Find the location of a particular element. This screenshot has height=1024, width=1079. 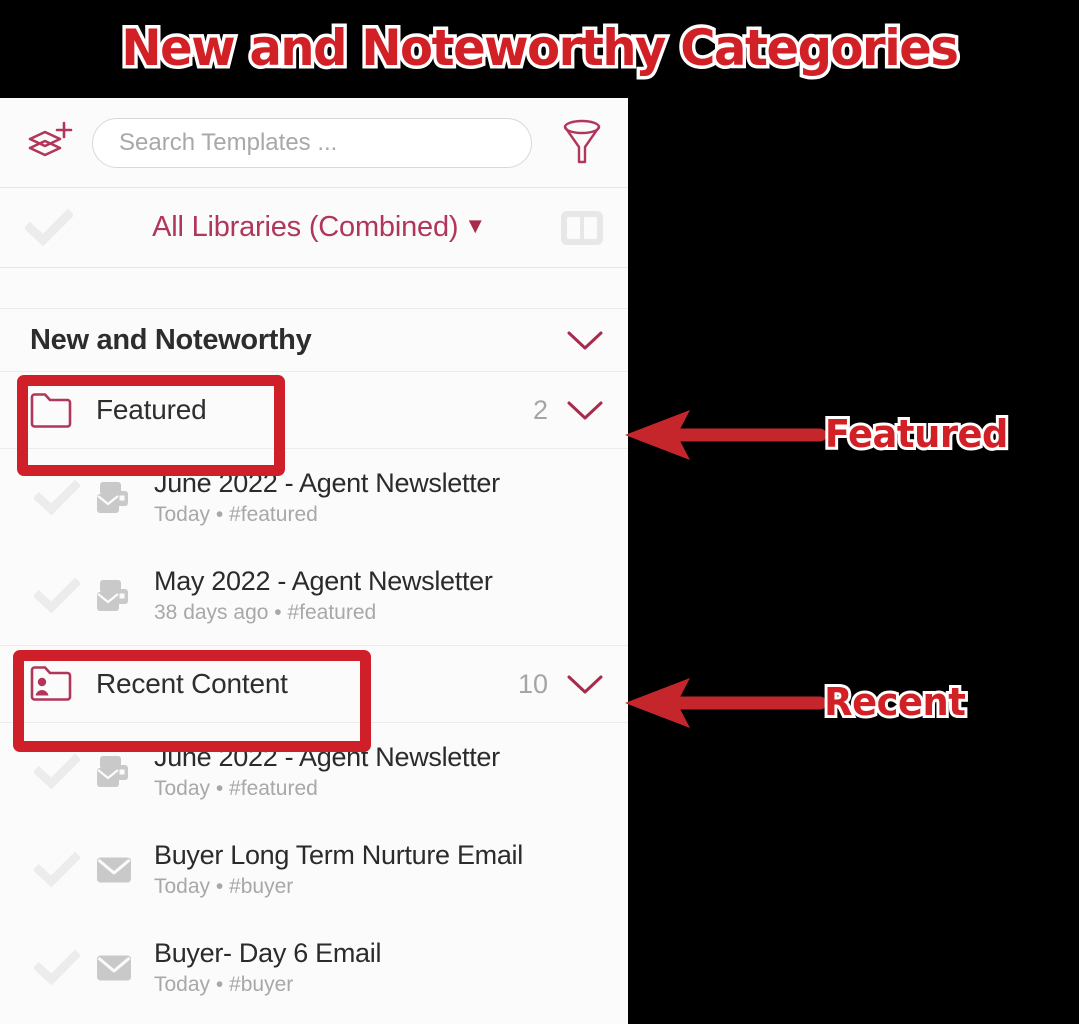

callout-arrow-featured is located at coordinates (726, 435).